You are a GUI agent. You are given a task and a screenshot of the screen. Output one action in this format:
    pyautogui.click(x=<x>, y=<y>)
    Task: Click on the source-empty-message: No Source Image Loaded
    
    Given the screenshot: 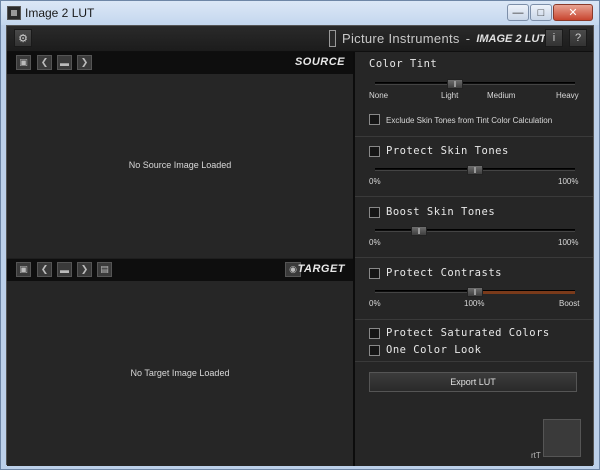 What is the action you would take?
    pyautogui.click(x=180, y=165)
    